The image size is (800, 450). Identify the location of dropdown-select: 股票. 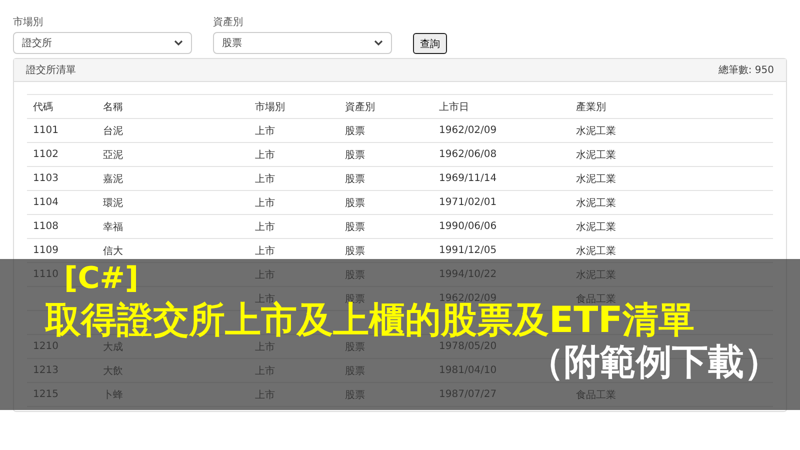
(302, 43).